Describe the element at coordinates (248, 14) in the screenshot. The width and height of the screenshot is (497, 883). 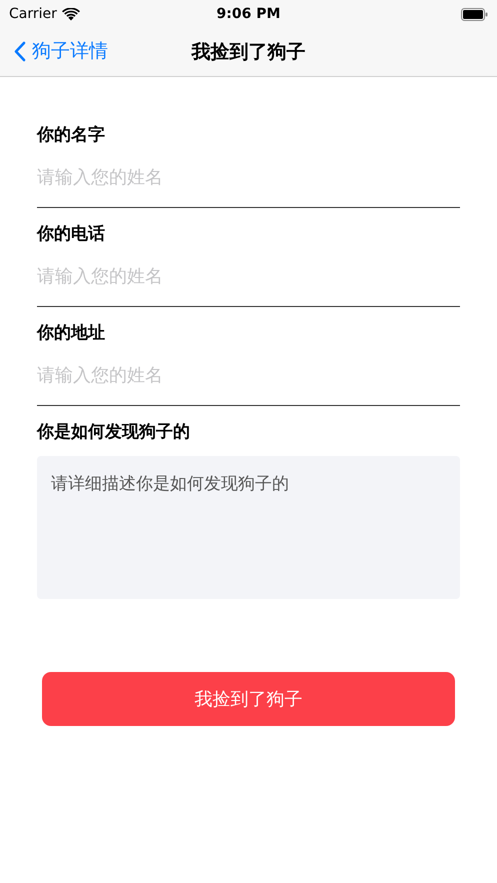
I see `clock-text: 9:06 PM` at that location.